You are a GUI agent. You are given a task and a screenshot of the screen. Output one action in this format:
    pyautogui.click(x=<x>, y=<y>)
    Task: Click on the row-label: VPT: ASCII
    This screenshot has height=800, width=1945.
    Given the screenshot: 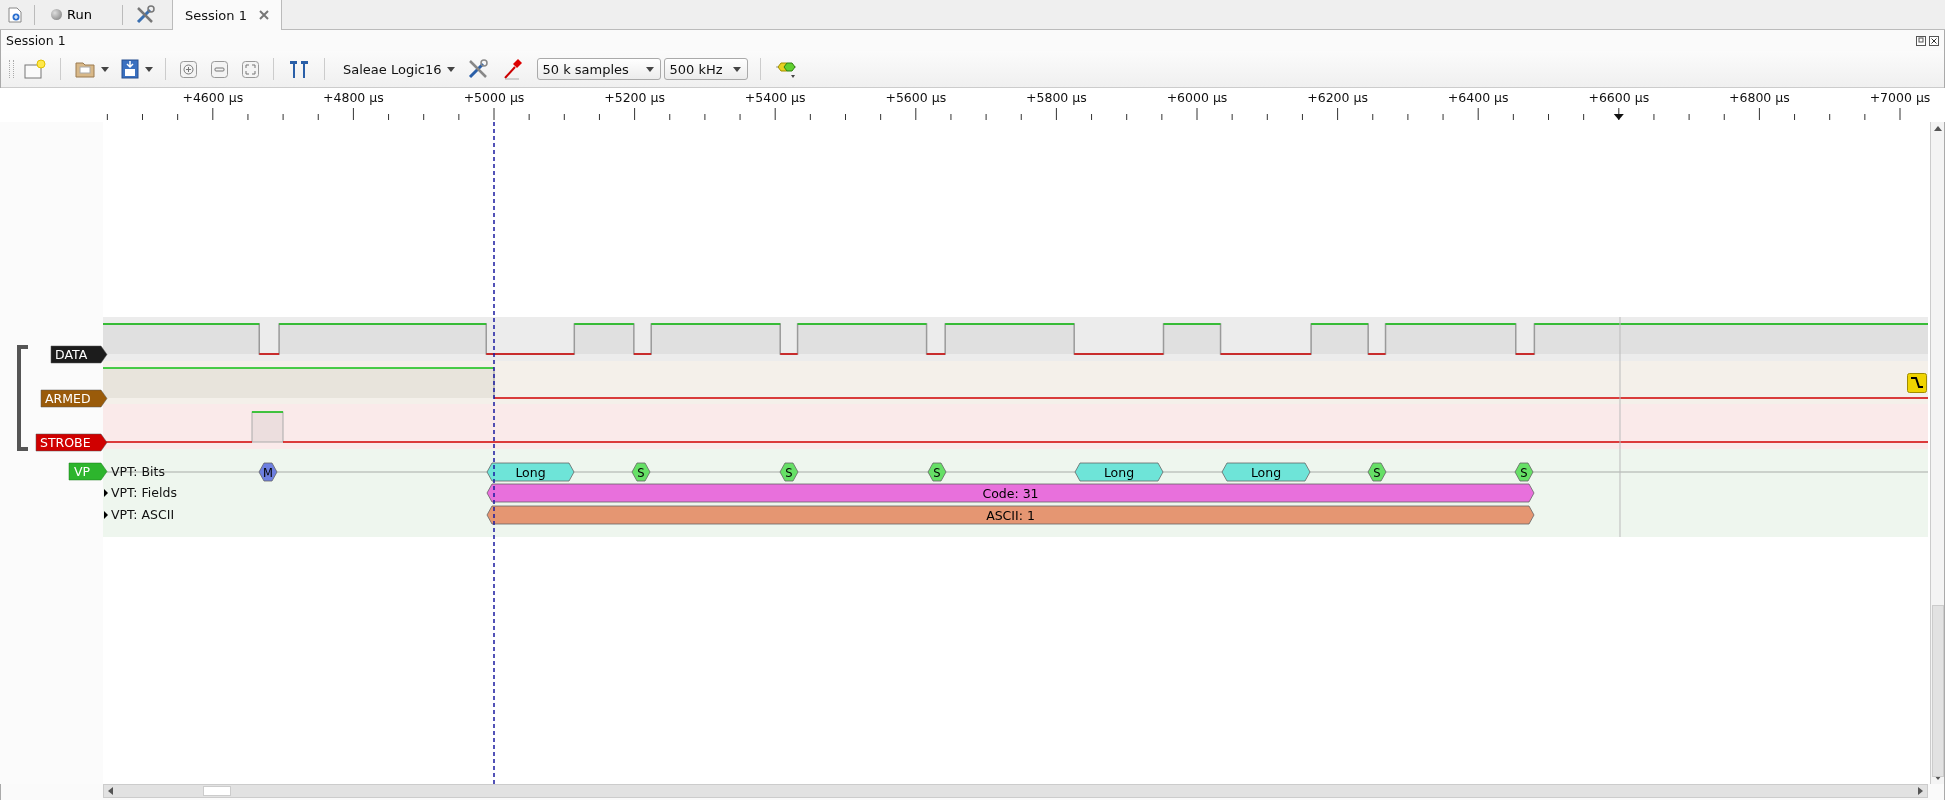 What is the action you would take?
    pyautogui.click(x=143, y=514)
    